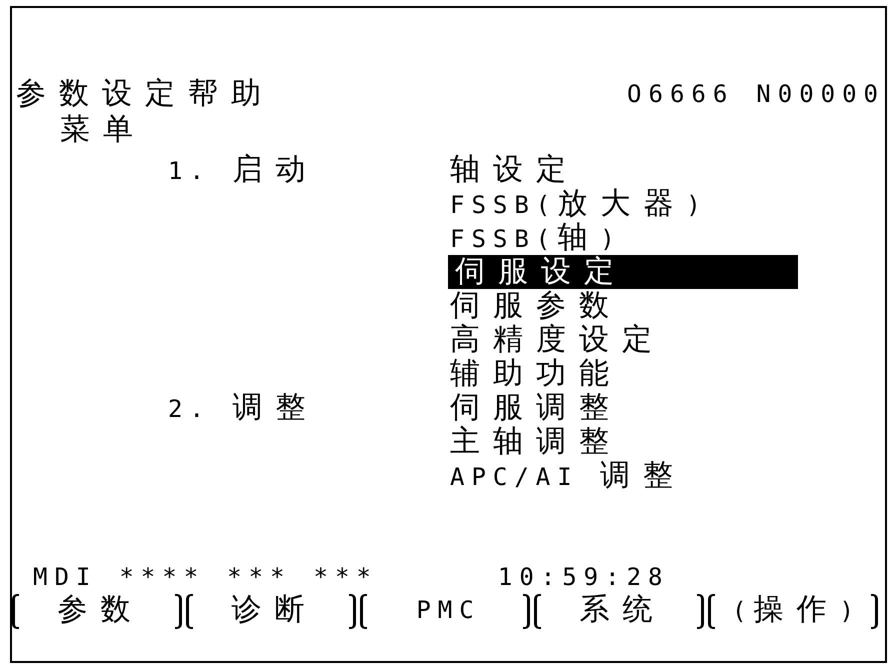 The height and width of the screenshot is (671, 896). What do you see at coordinates (623, 272) in the screenshot?
I see `menu-item: 伺服设定` at bounding box center [623, 272].